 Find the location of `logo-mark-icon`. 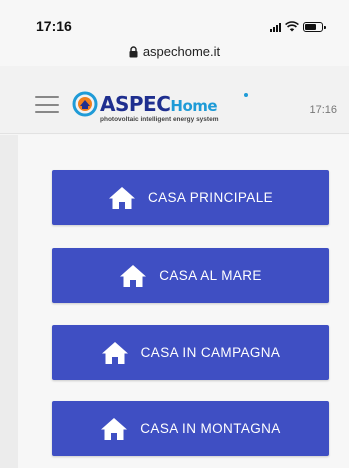

logo-mark-icon is located at coordinates (85, 104).